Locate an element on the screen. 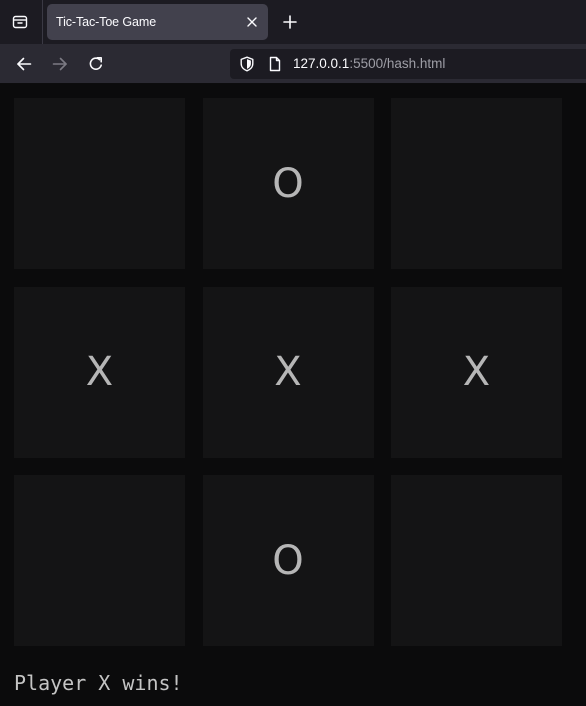 The height and width of the screenshot is (706, 586). game-status: Player X wins! is located at coordinates (98, 683).